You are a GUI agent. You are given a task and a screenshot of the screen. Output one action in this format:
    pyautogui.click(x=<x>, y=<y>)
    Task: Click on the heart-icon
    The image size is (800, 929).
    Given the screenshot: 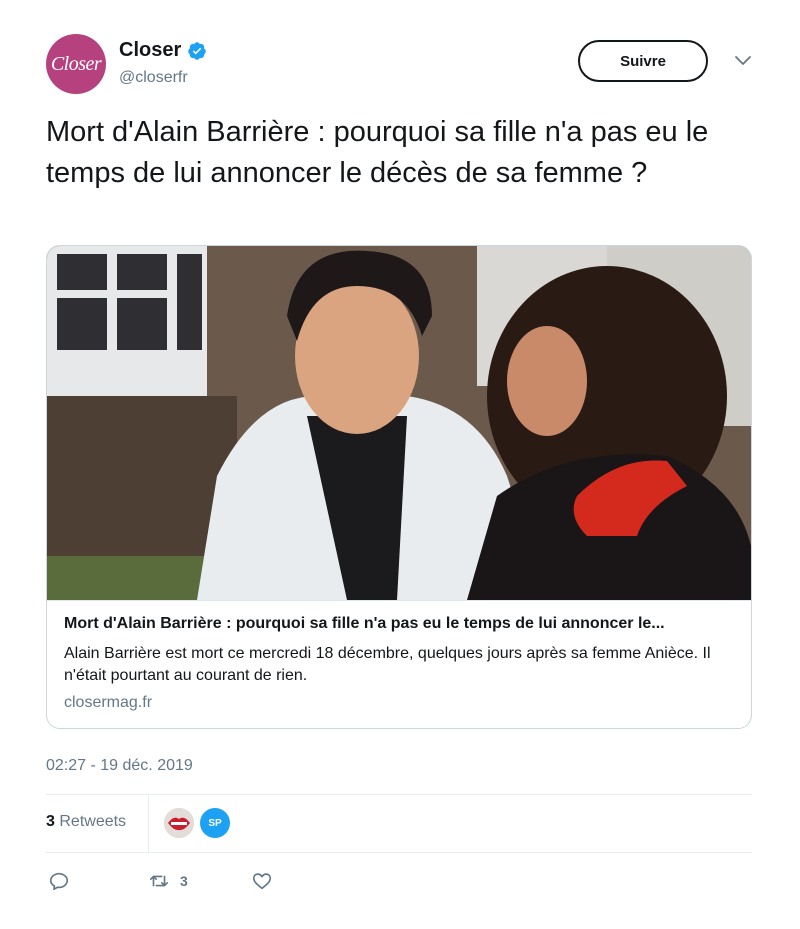 What is the action you would take?
    pyautogui.click(x=262, y=881)
    